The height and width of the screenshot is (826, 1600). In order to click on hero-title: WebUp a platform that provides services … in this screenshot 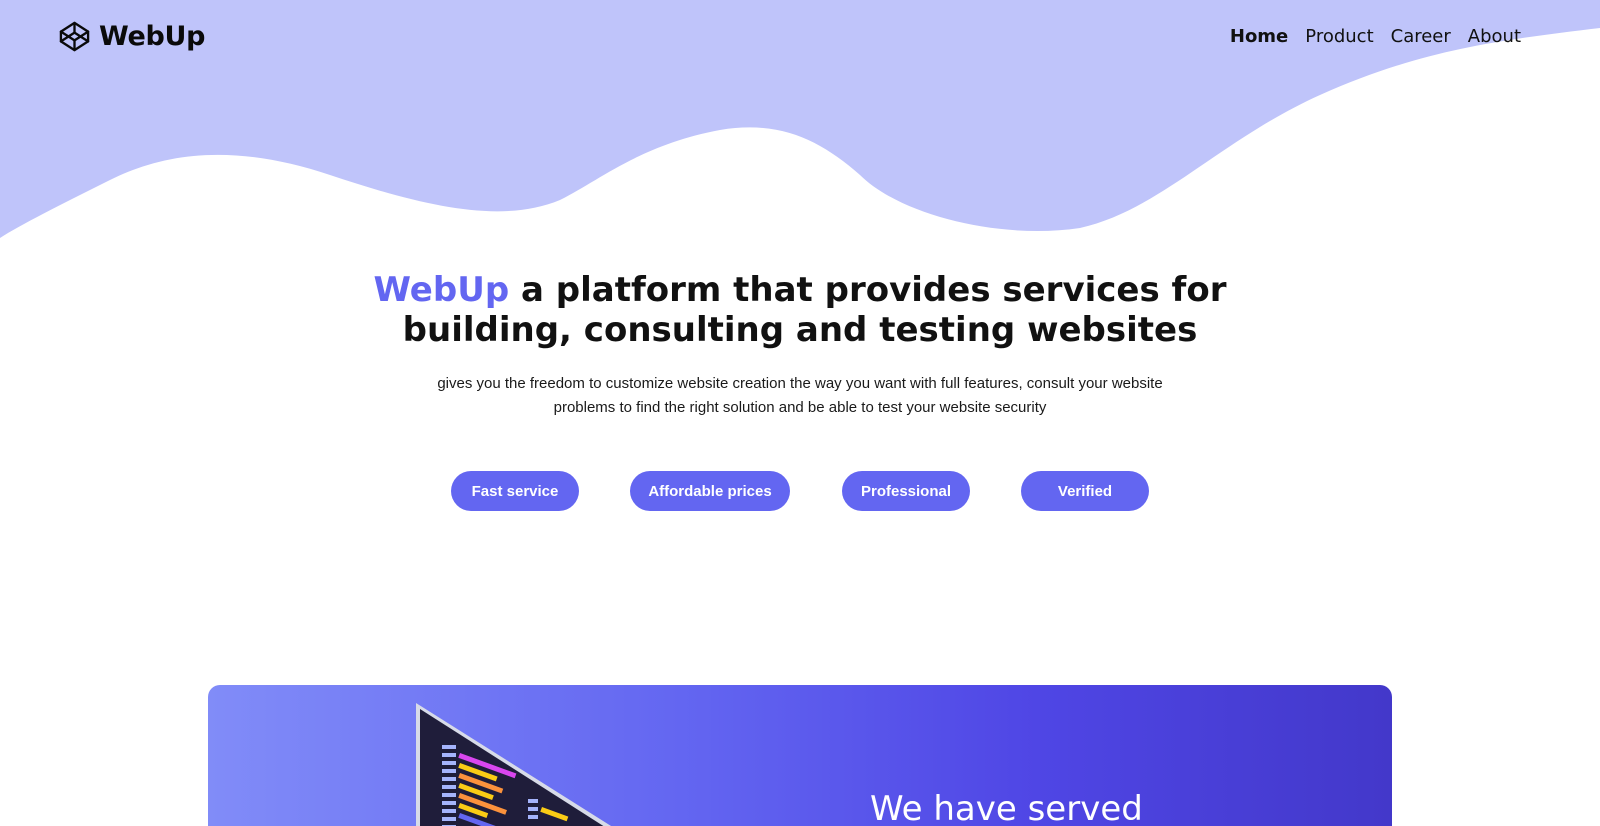, I will do `click(800, 310)`.